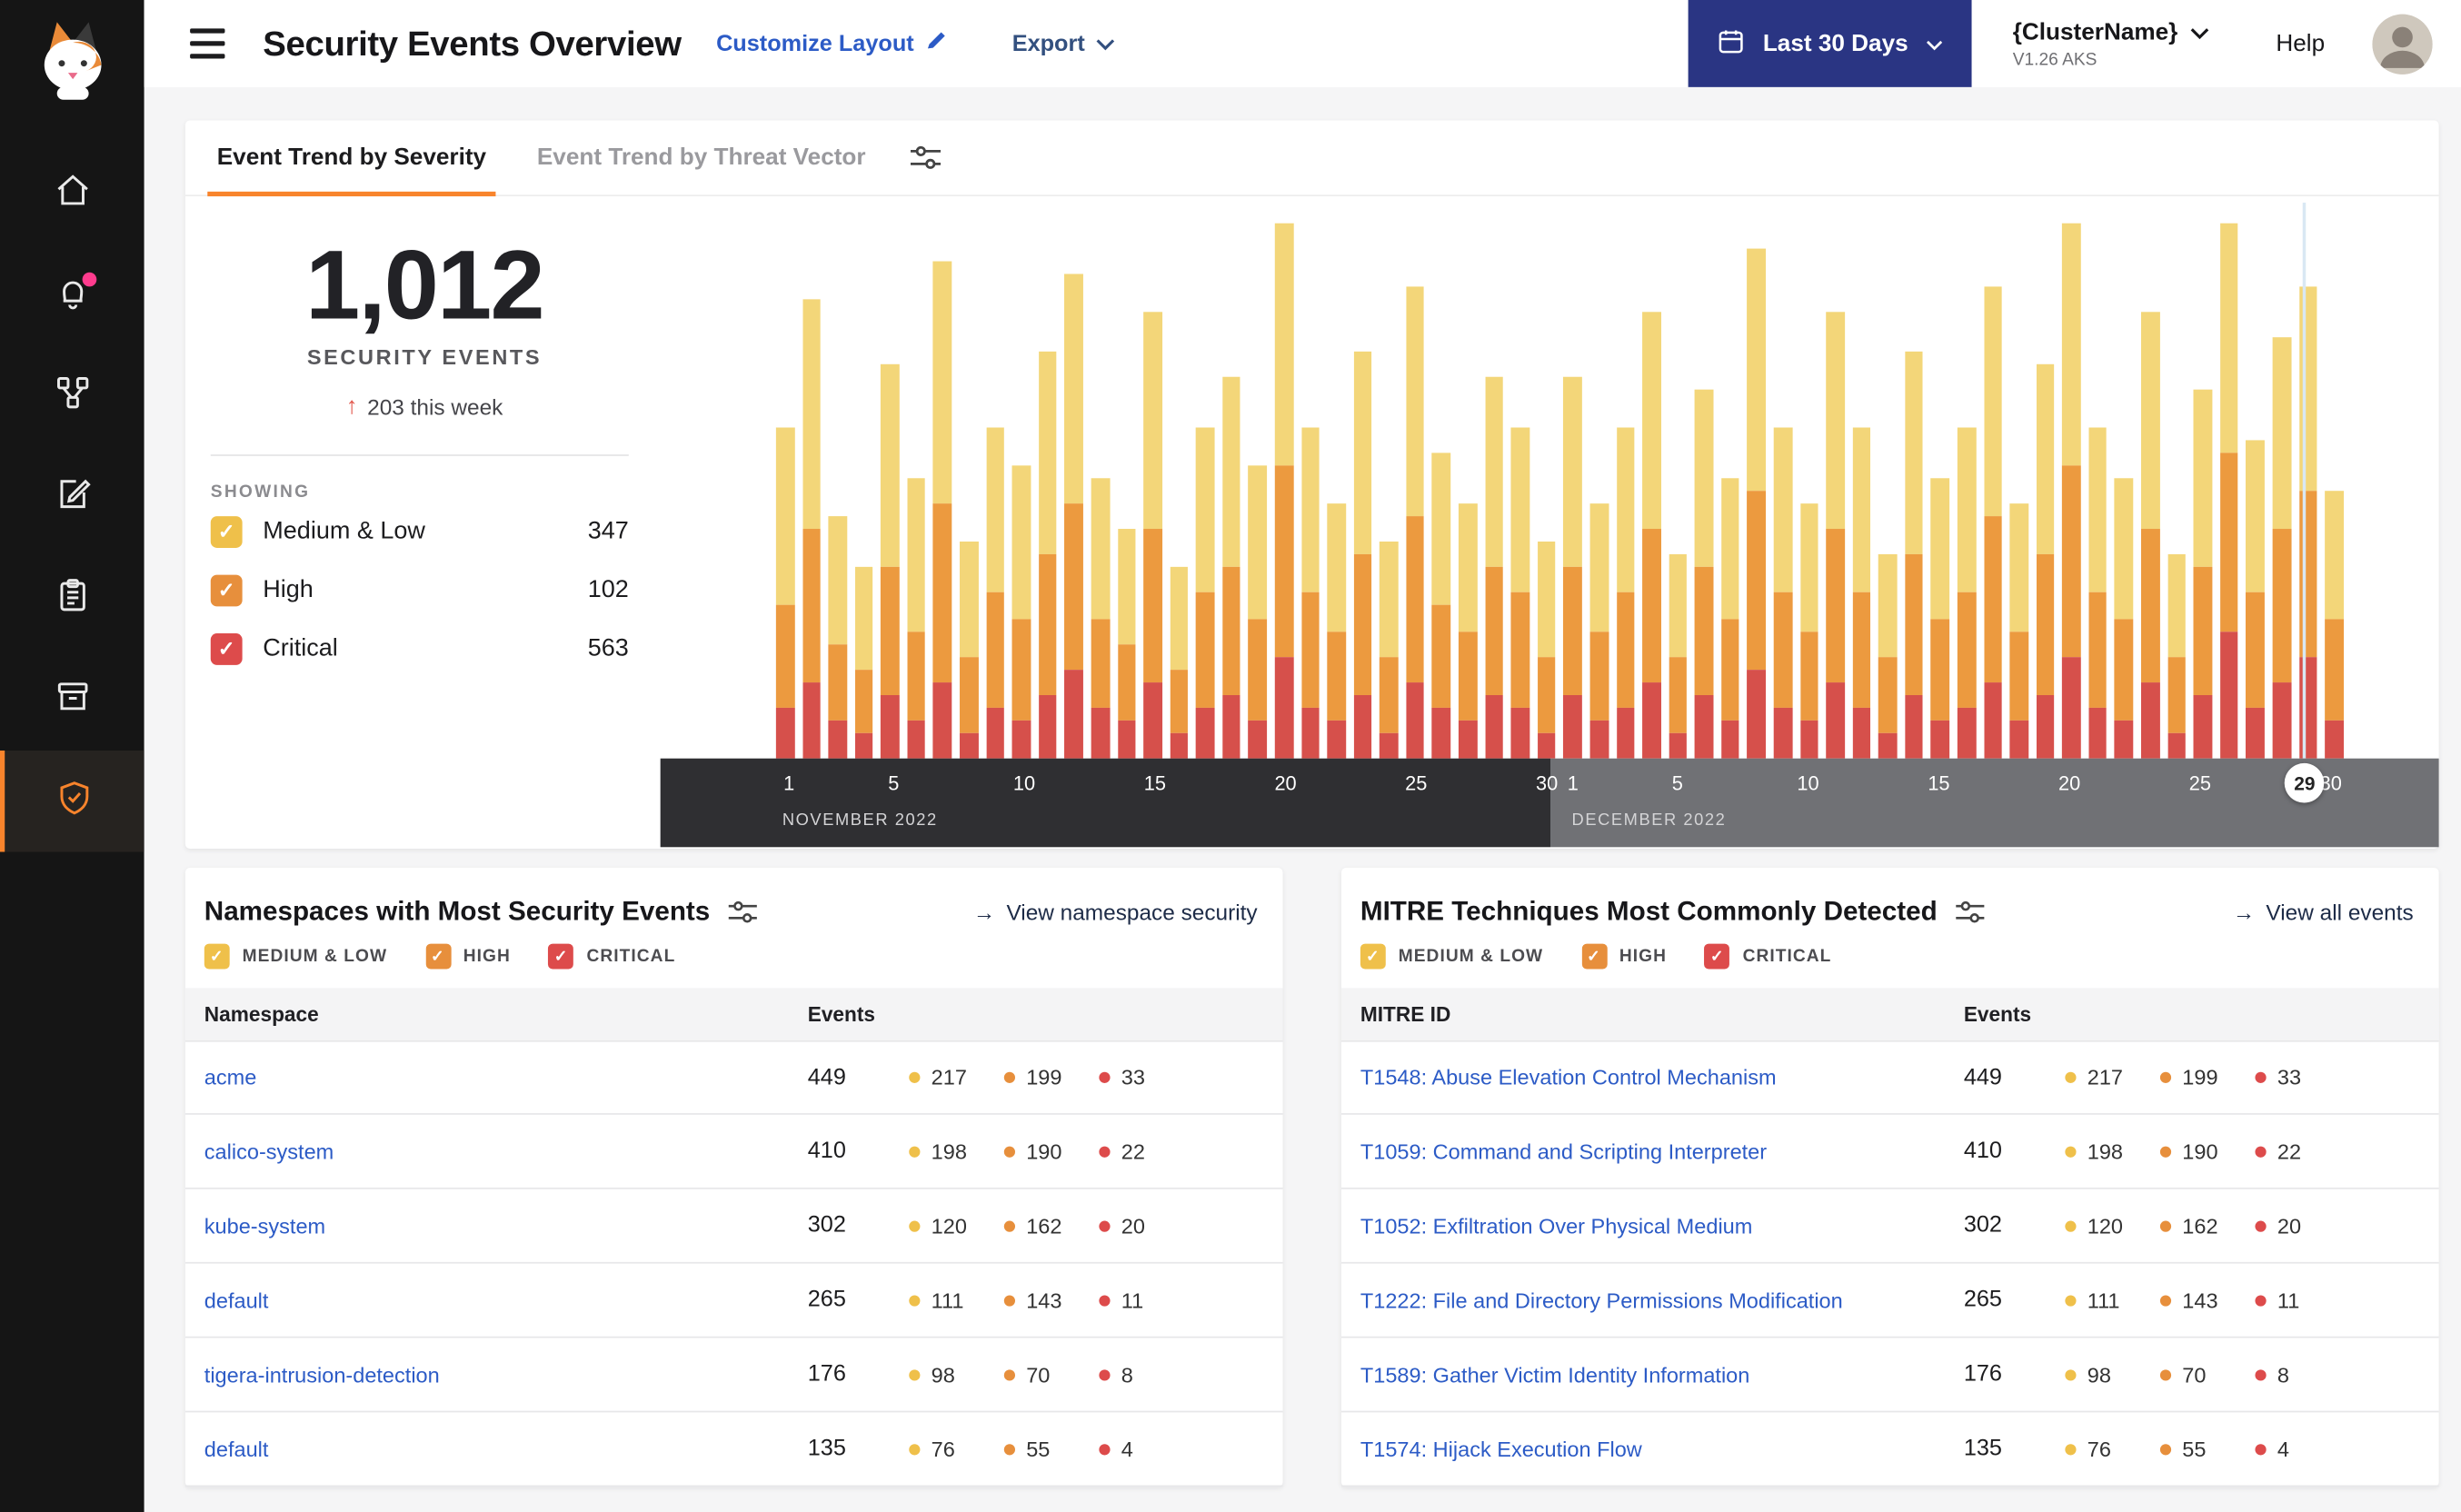 The height and width of the screenshot is (1512, 2461). Describe the element at coordinates (1063, 43) in the screenshot. I see `export-button: Export` at that location.